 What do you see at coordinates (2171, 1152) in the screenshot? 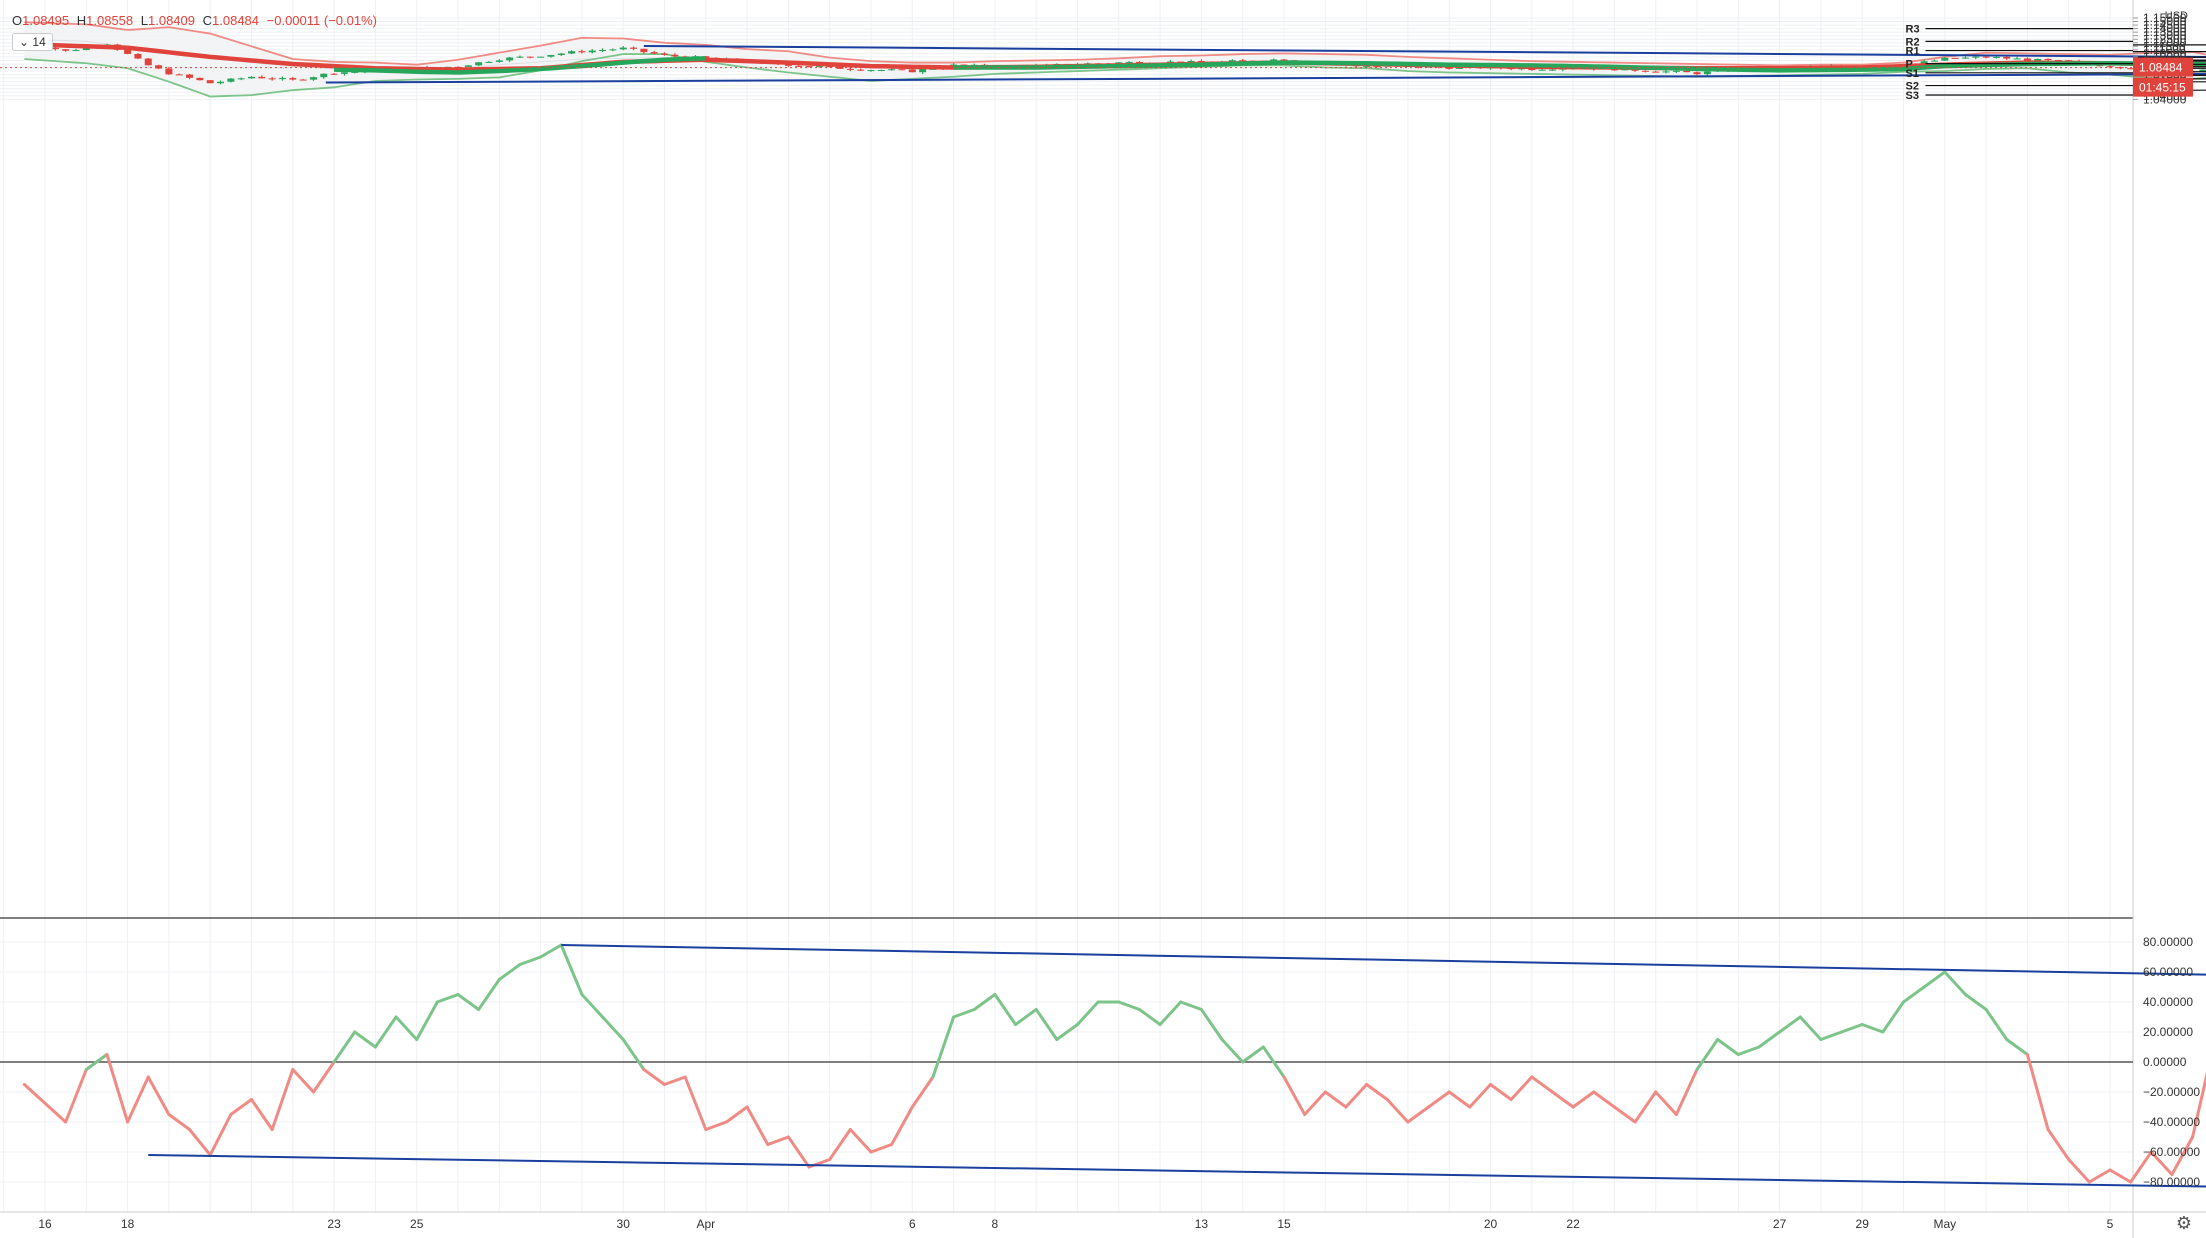
I see `osc-tick-label: −60.00000` at bounding box center [2171, 1152].